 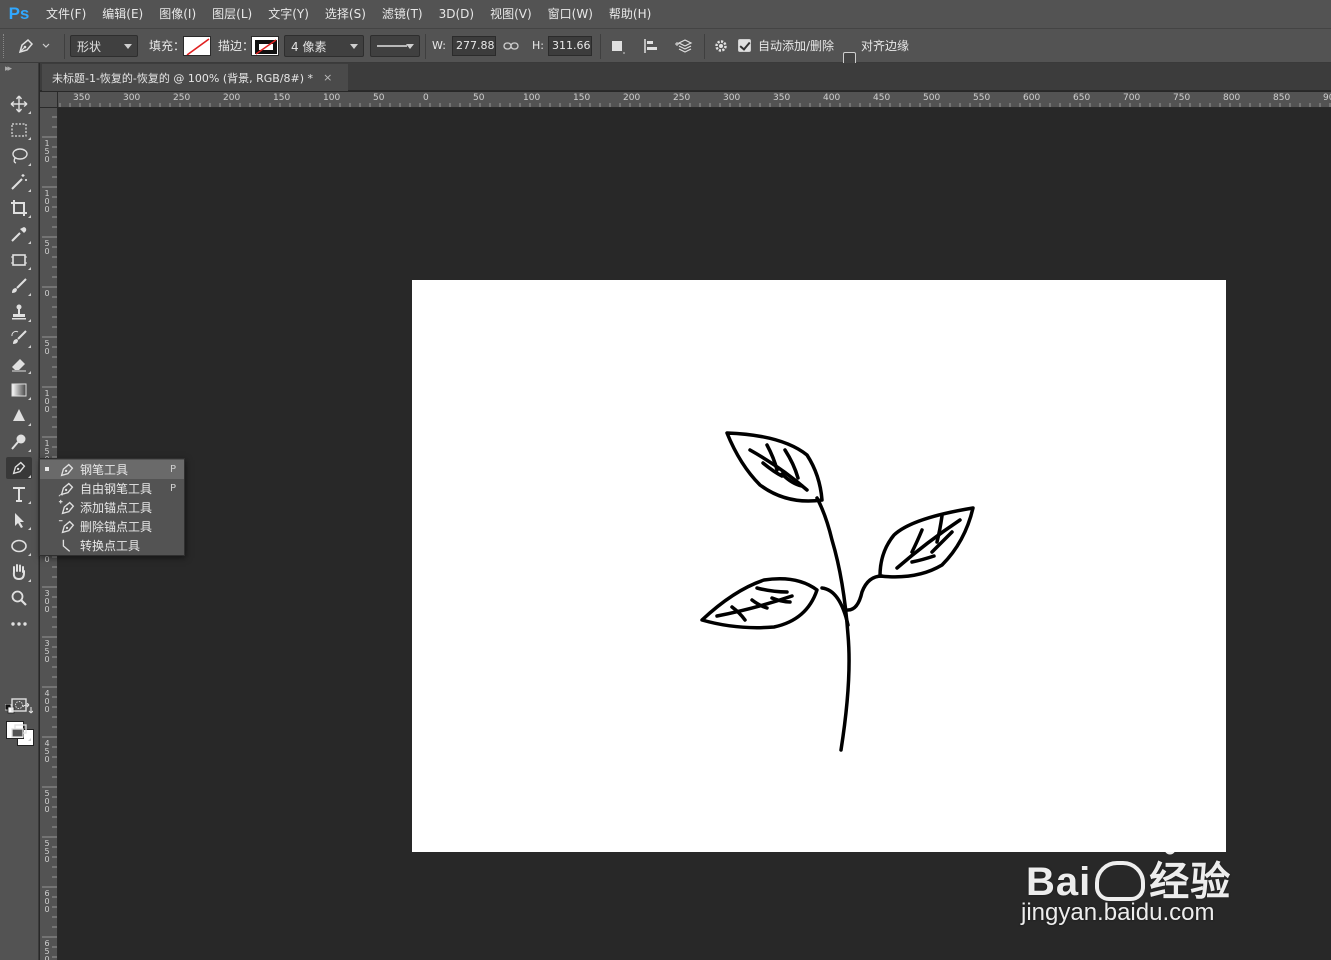 I want to click on ruler-label: 100, so click(x=532, y=98).